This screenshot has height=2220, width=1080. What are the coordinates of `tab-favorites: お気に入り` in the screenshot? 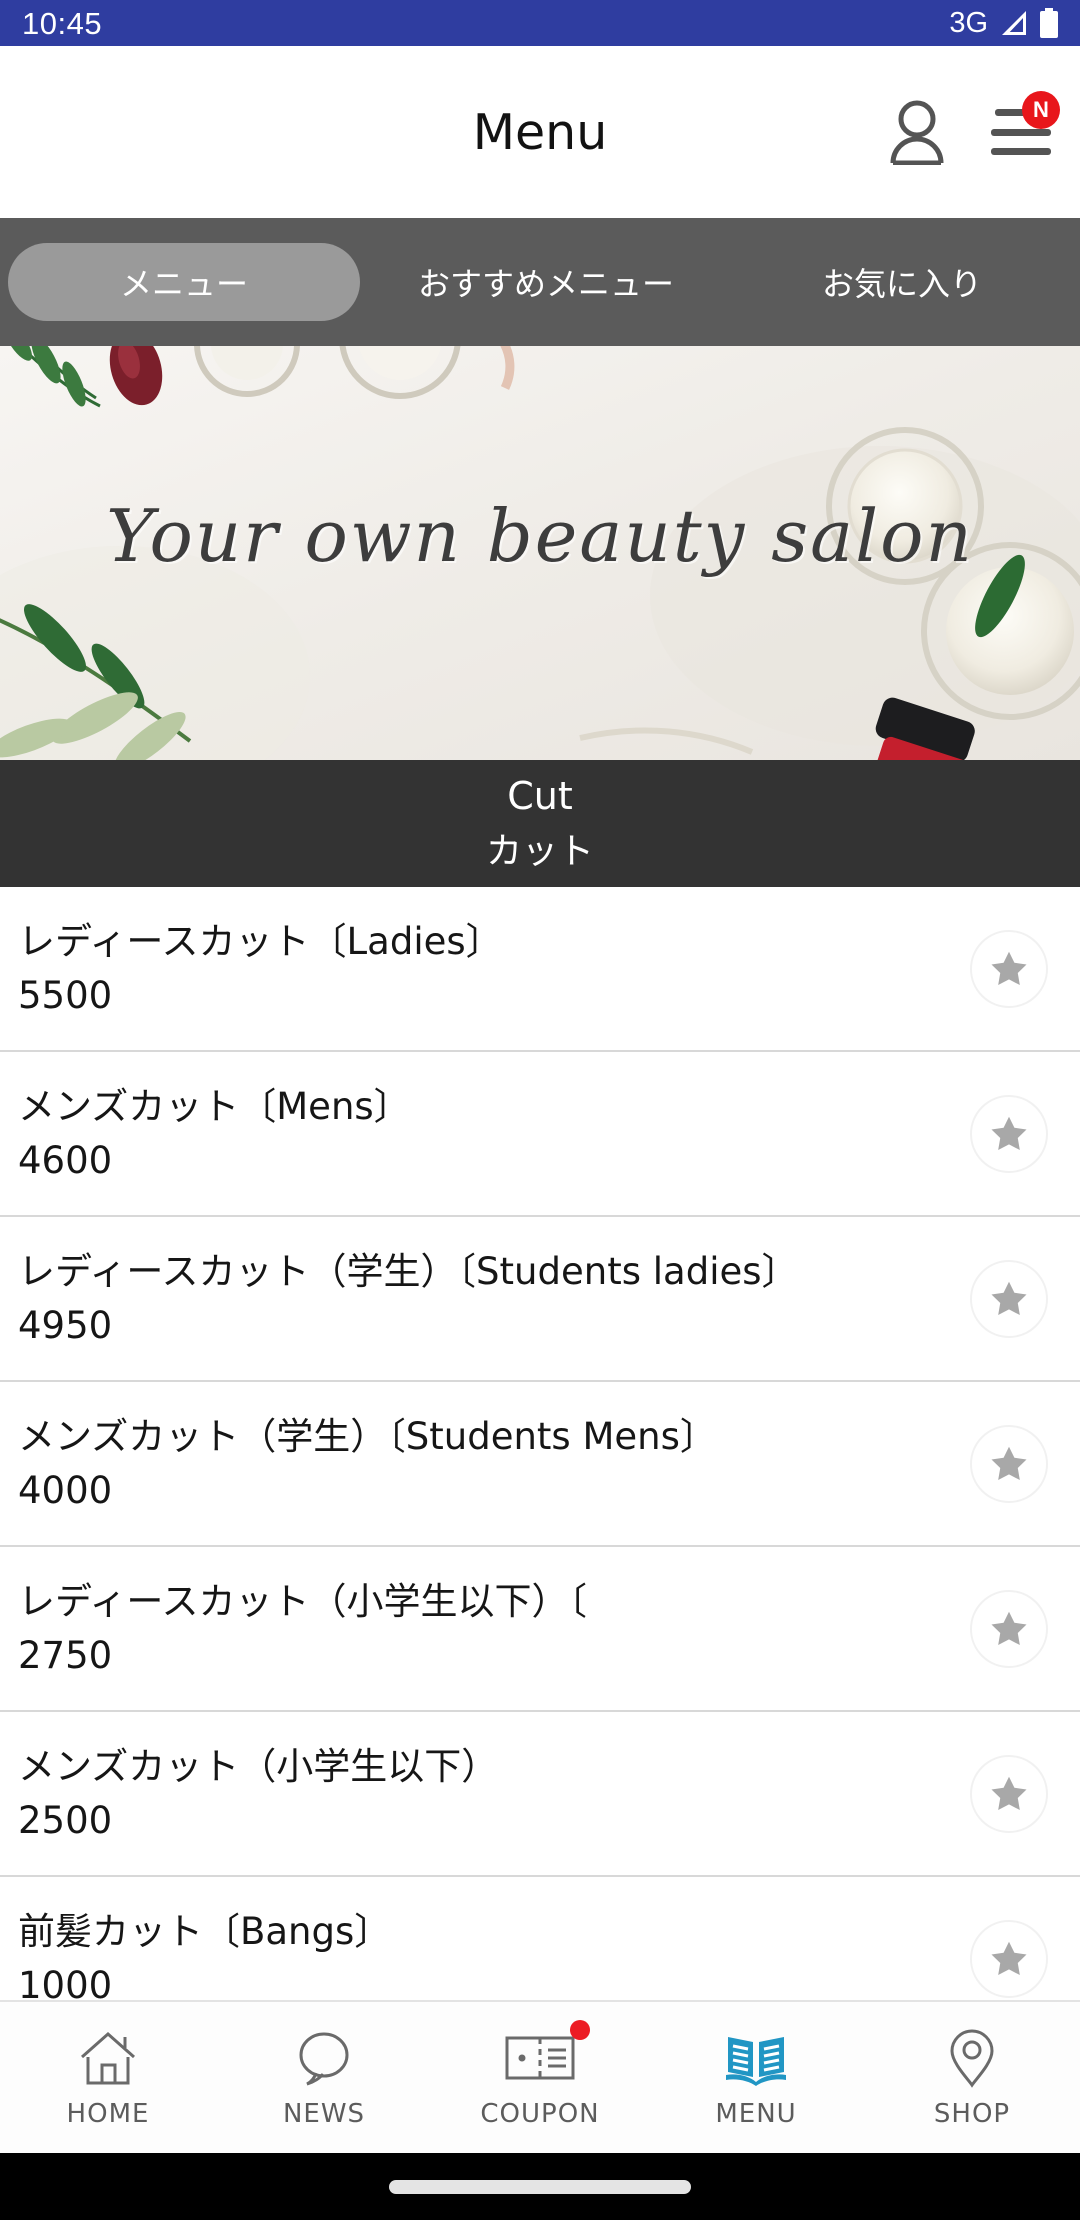 It's located at (902, 282).